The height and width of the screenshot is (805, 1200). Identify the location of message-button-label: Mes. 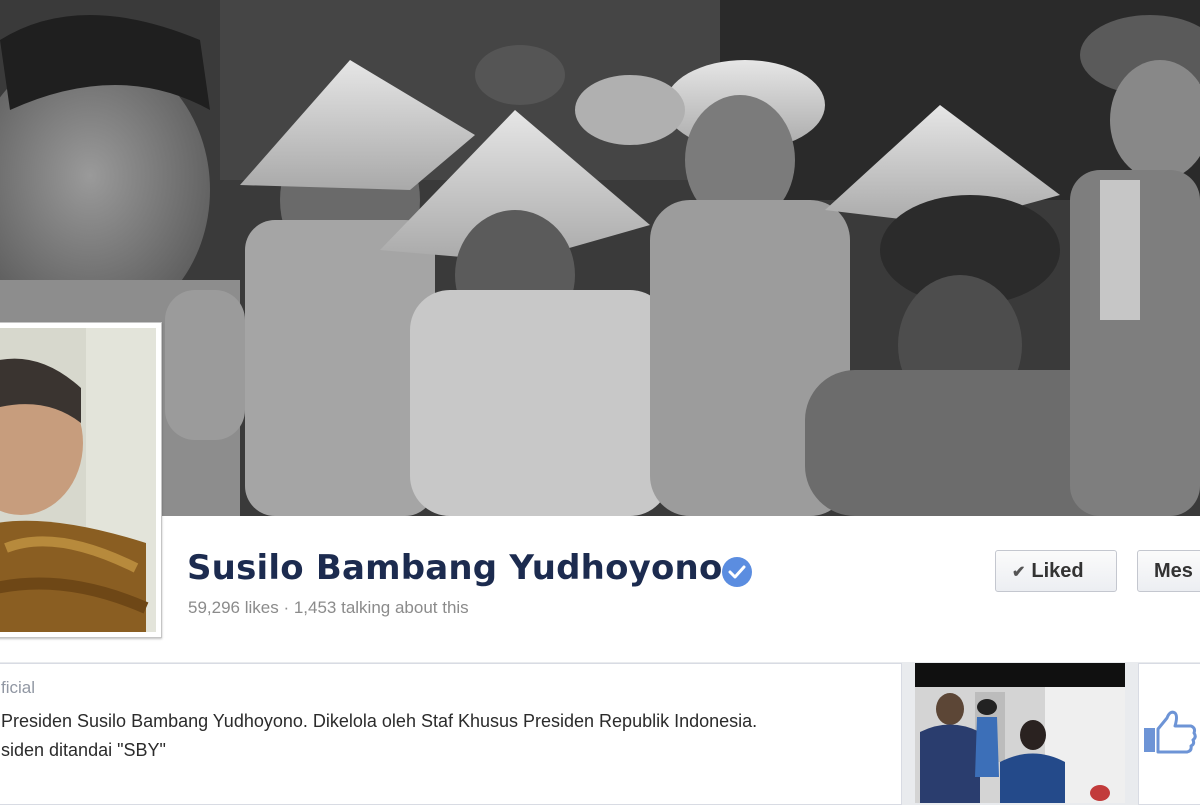
(1173, 571).